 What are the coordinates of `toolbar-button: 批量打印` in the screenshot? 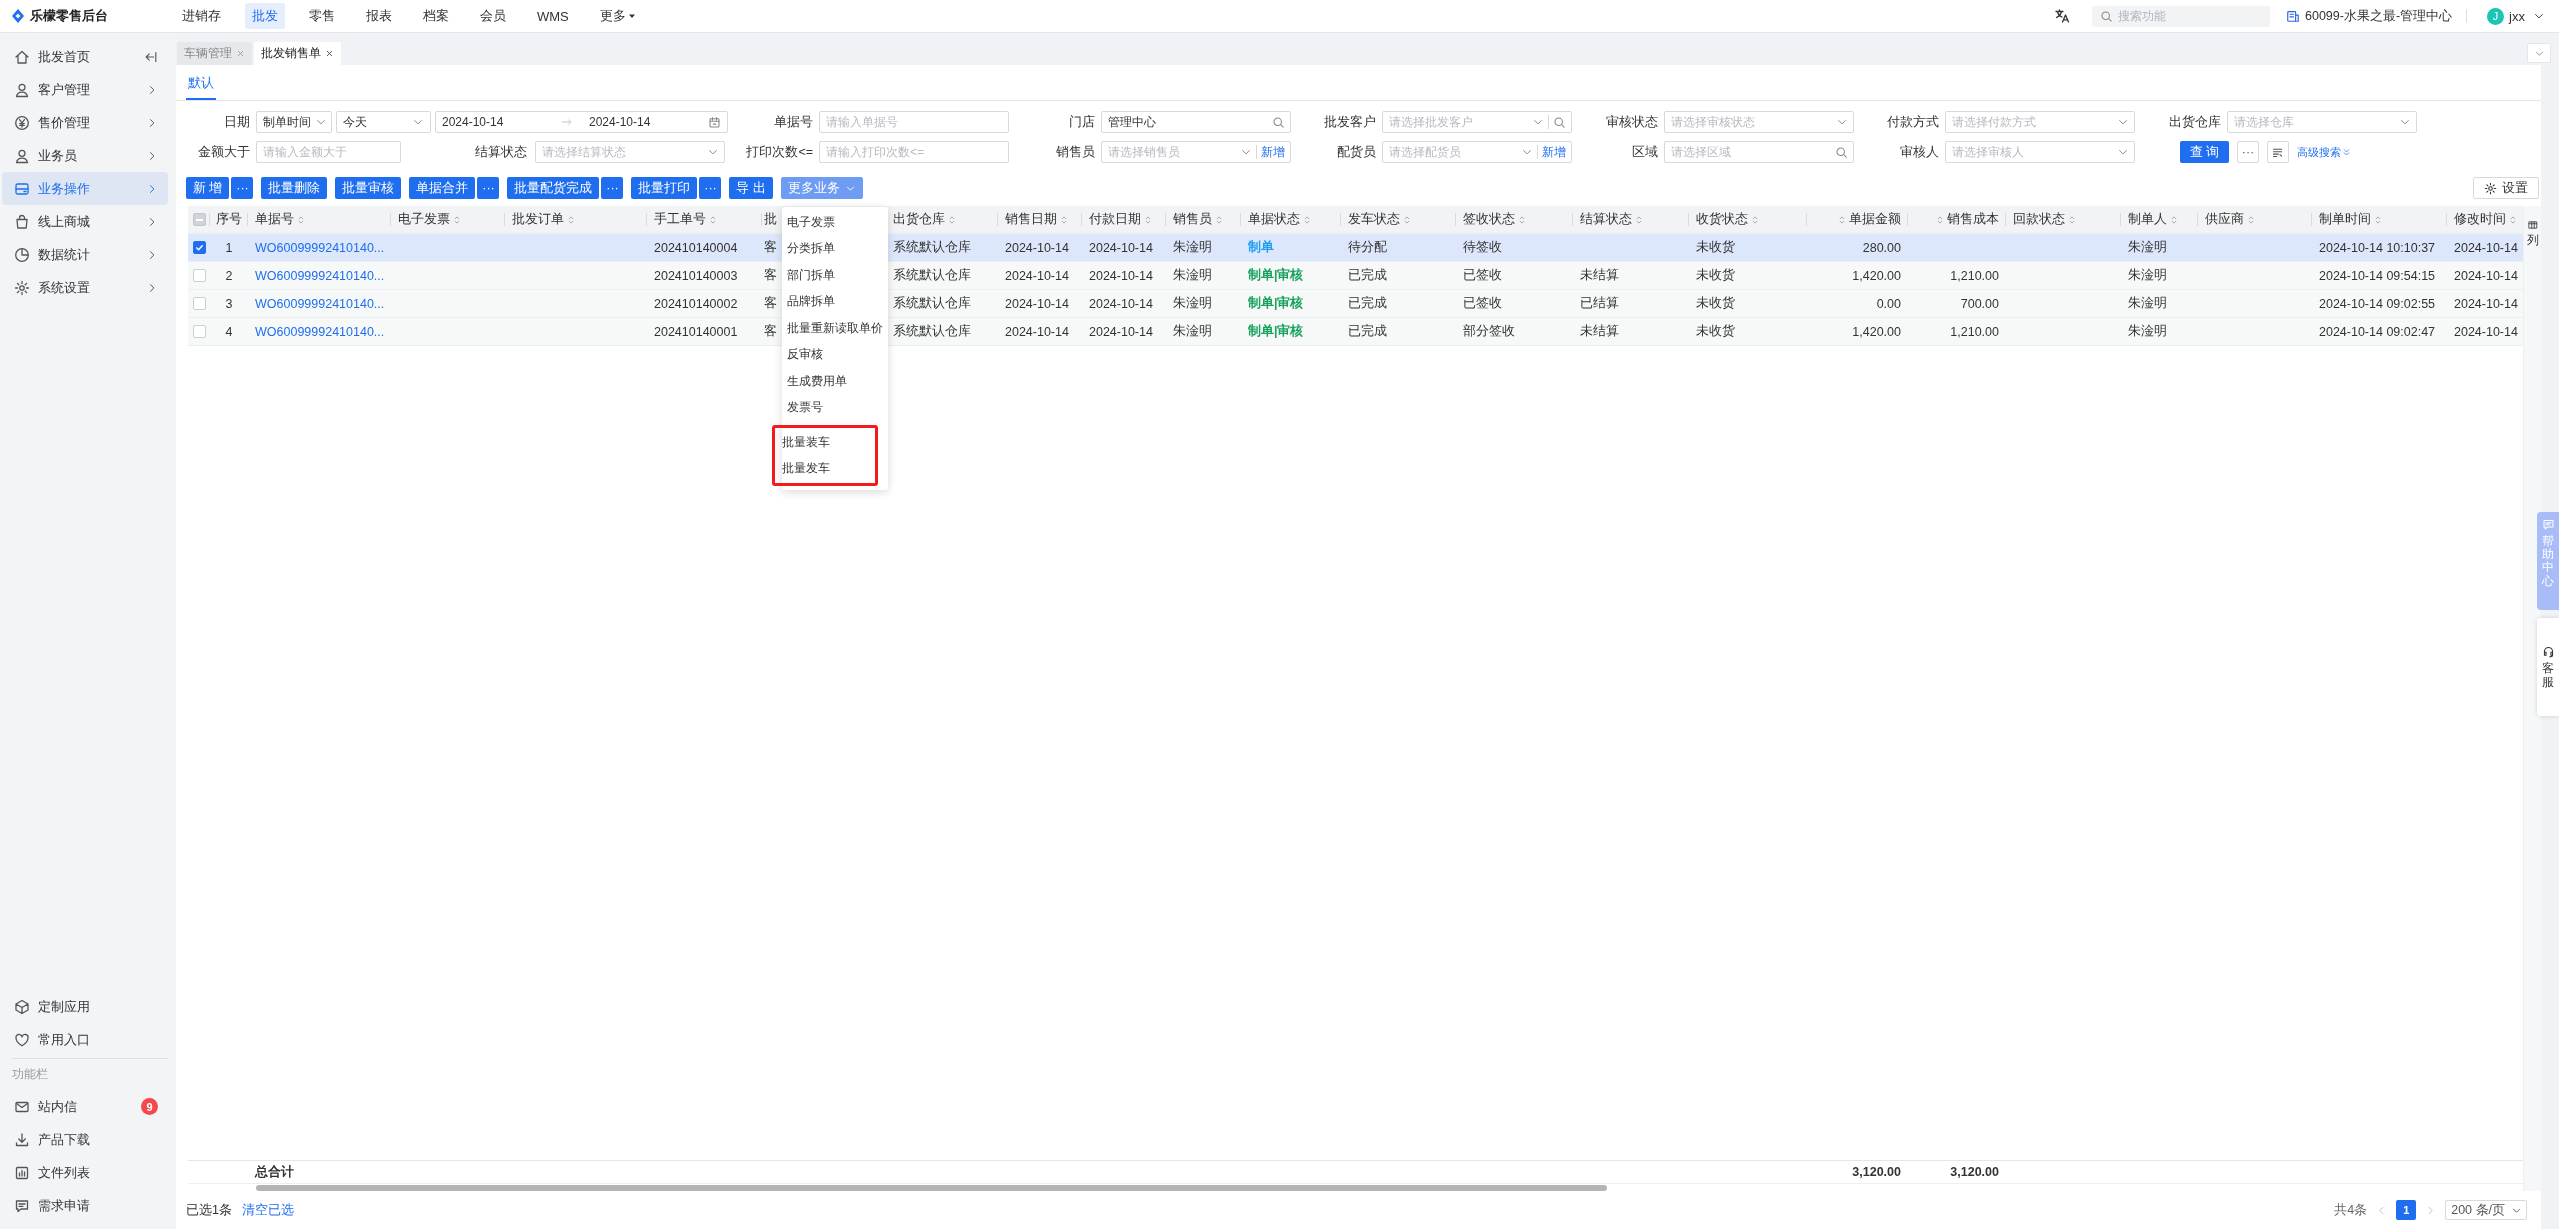 It's located at (664, 188).